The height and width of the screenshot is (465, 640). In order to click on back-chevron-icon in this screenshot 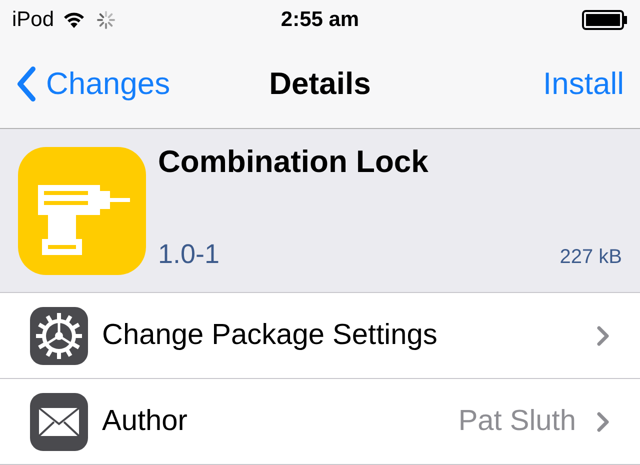, I will do `click(26, 84)`.